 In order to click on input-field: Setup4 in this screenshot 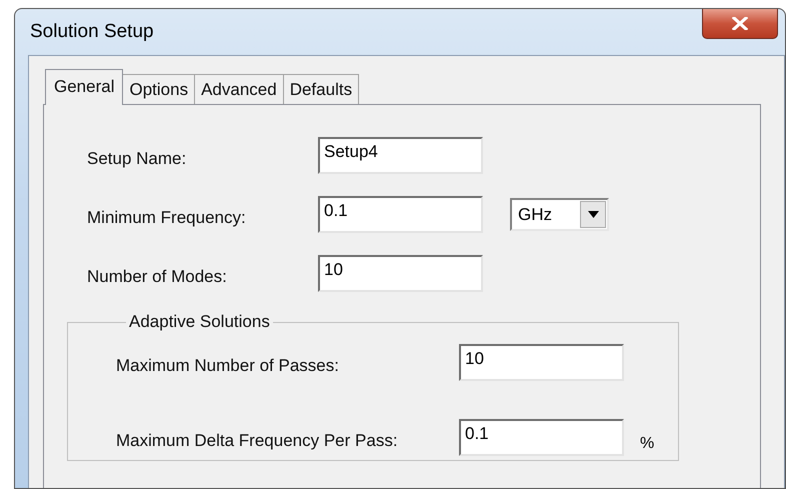, I will do `click(400, 155)`.